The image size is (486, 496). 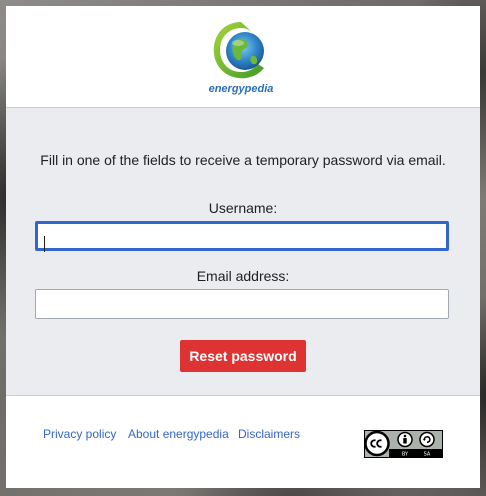 What do you see at coordinates (243, 208) in the screenshot?
I see `username-label: Username:` at bounding box center [243, 208].